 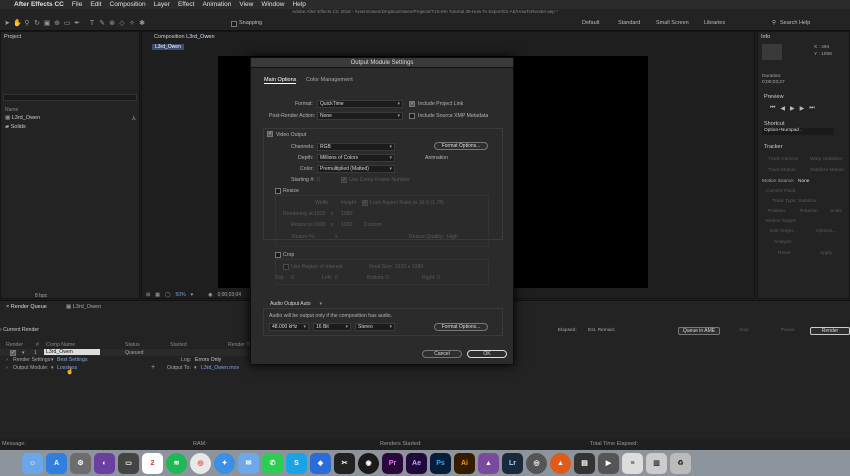 What do you see at coordinates (699, 331) in the screenshot?
I see `queue-in-ame-button: Queue in AME` at bounding box center [699, 331].